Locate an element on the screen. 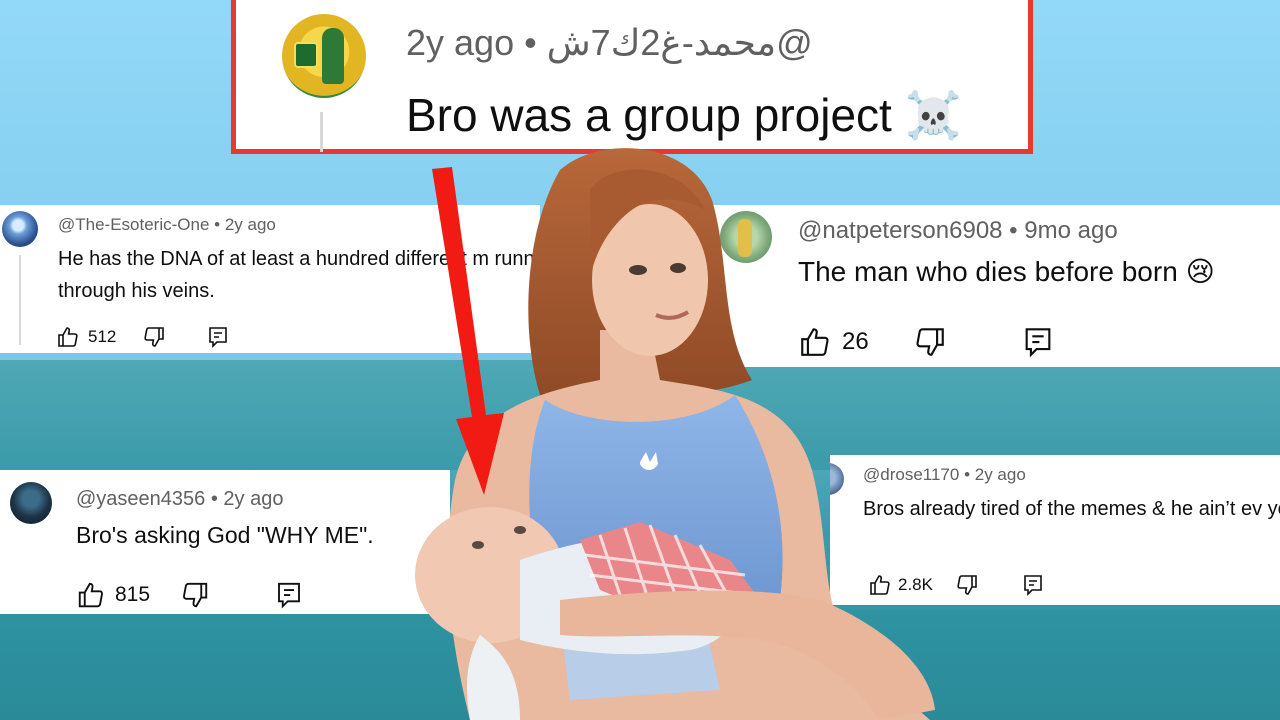 The width and height of the screenshot is (1280, 720). comment-text: Bro was a group project ☠️ is located at coordinates (684, 115).